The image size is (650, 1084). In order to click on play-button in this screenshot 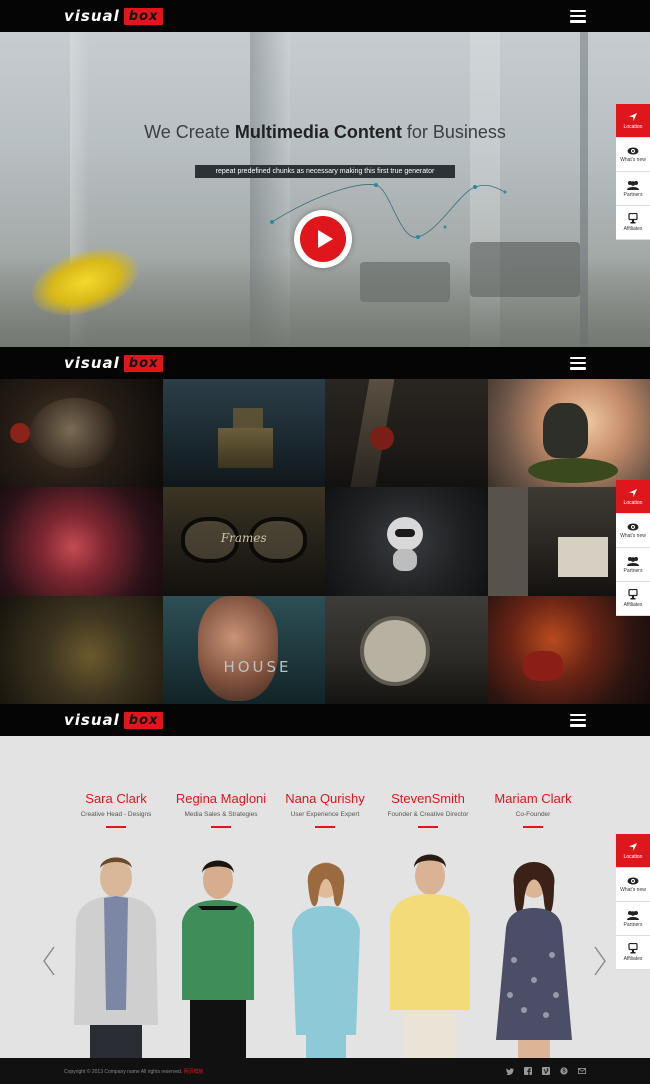, I will do `click(323, 239)`.